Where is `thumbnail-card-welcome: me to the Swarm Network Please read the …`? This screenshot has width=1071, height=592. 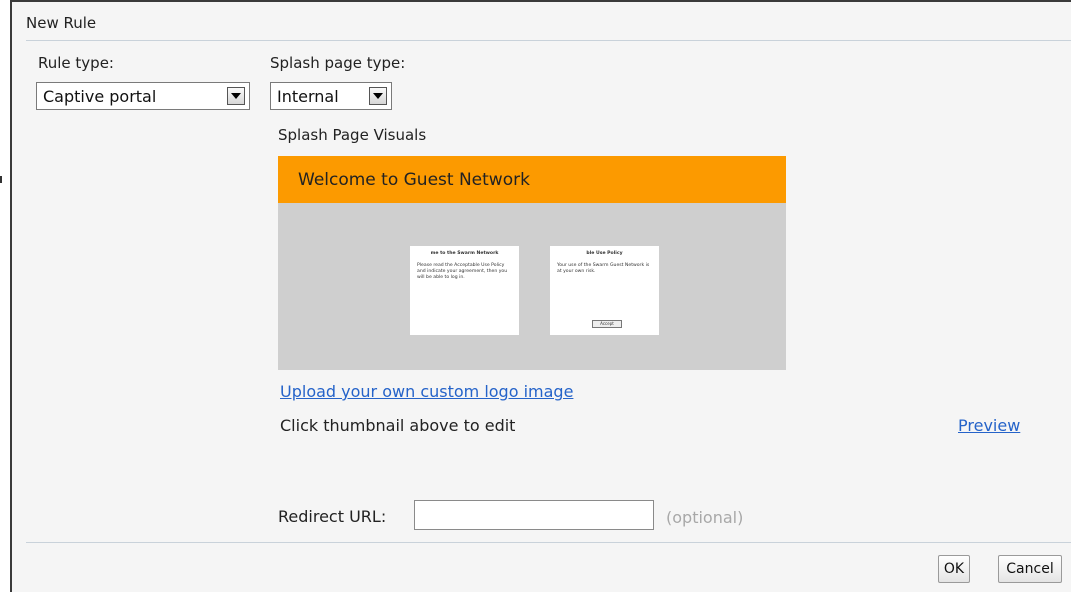 thumbnail-card-welcome: me to the Swarm Network Please read the … is located at coordinates (464, 290).